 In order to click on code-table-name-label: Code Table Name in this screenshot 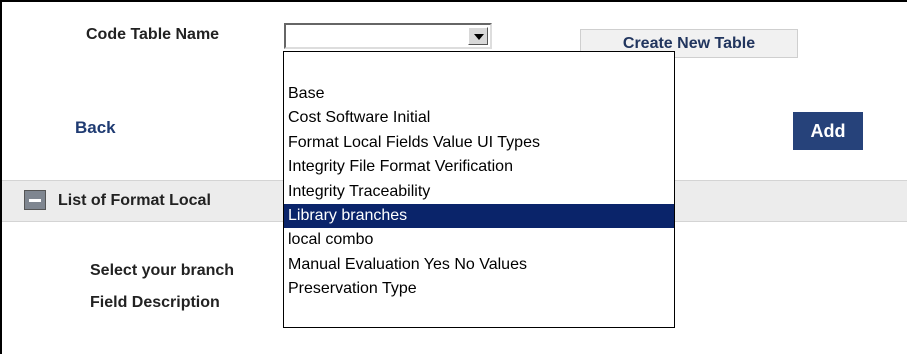, I will do `click(153, 34)`.